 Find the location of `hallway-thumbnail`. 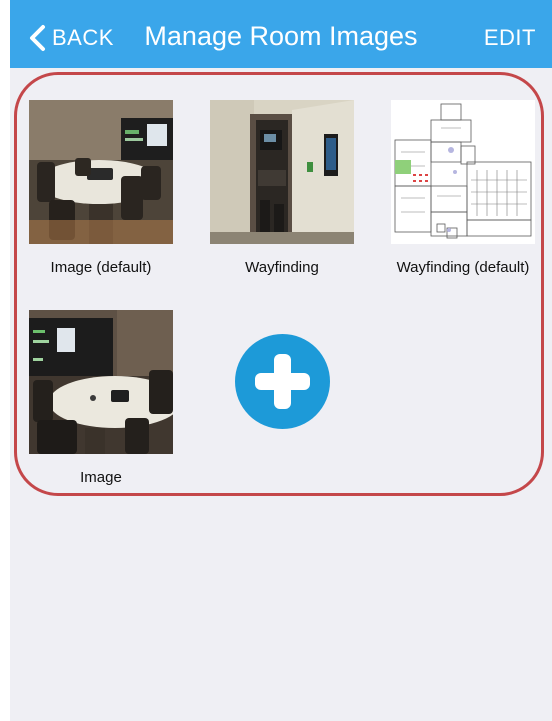

hallway-thumbnail is located at coordinates (282, 172).